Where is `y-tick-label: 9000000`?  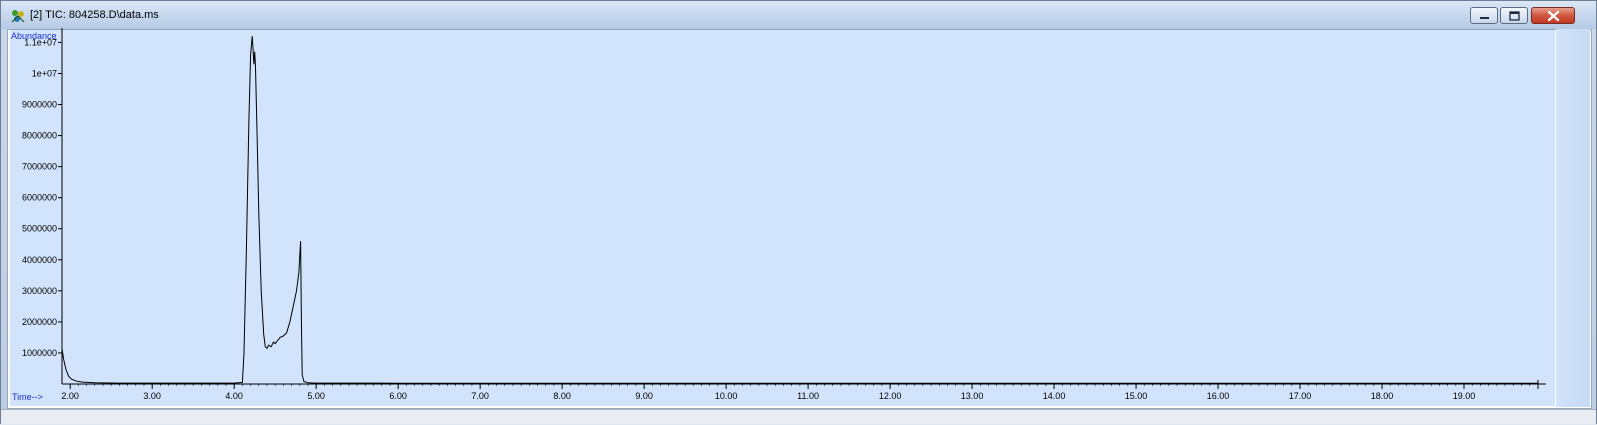 y-tick-label: 9000000 is located at coordinates (39, 105).